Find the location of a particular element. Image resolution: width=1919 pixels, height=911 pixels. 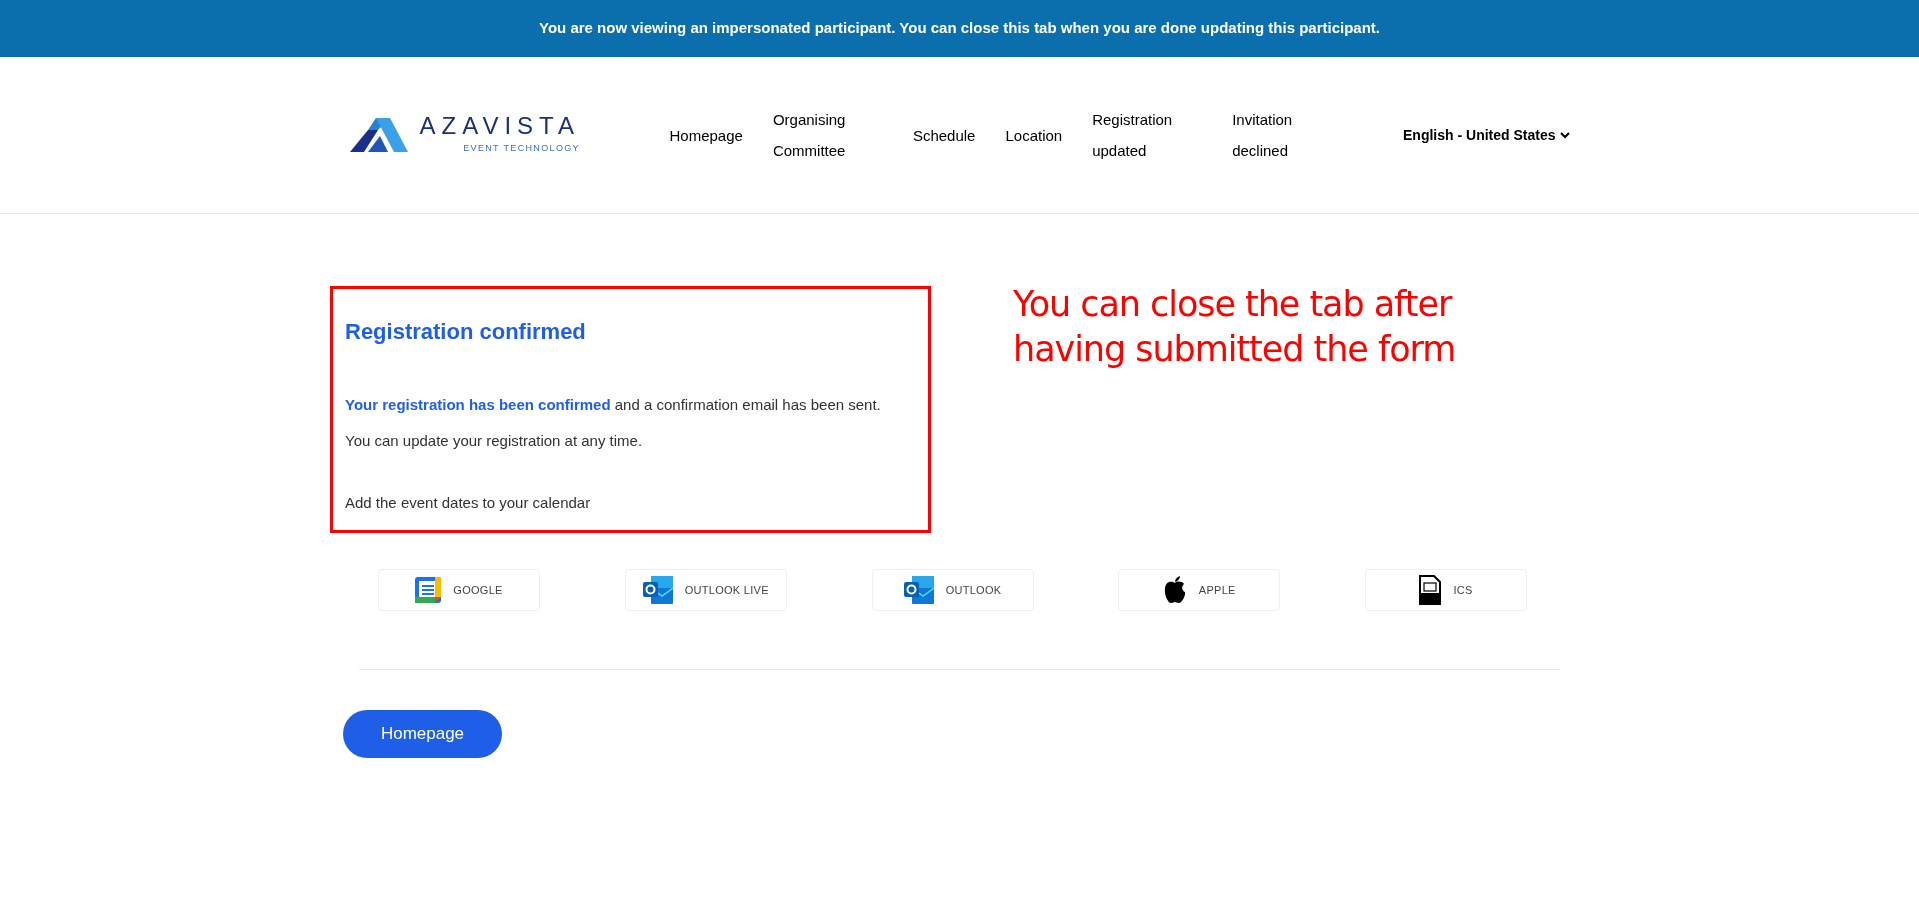

banner-text: You are now viewing an impersonated participant. You can close this tab when you are done updating this participant. is located at coordinates (959, 28).